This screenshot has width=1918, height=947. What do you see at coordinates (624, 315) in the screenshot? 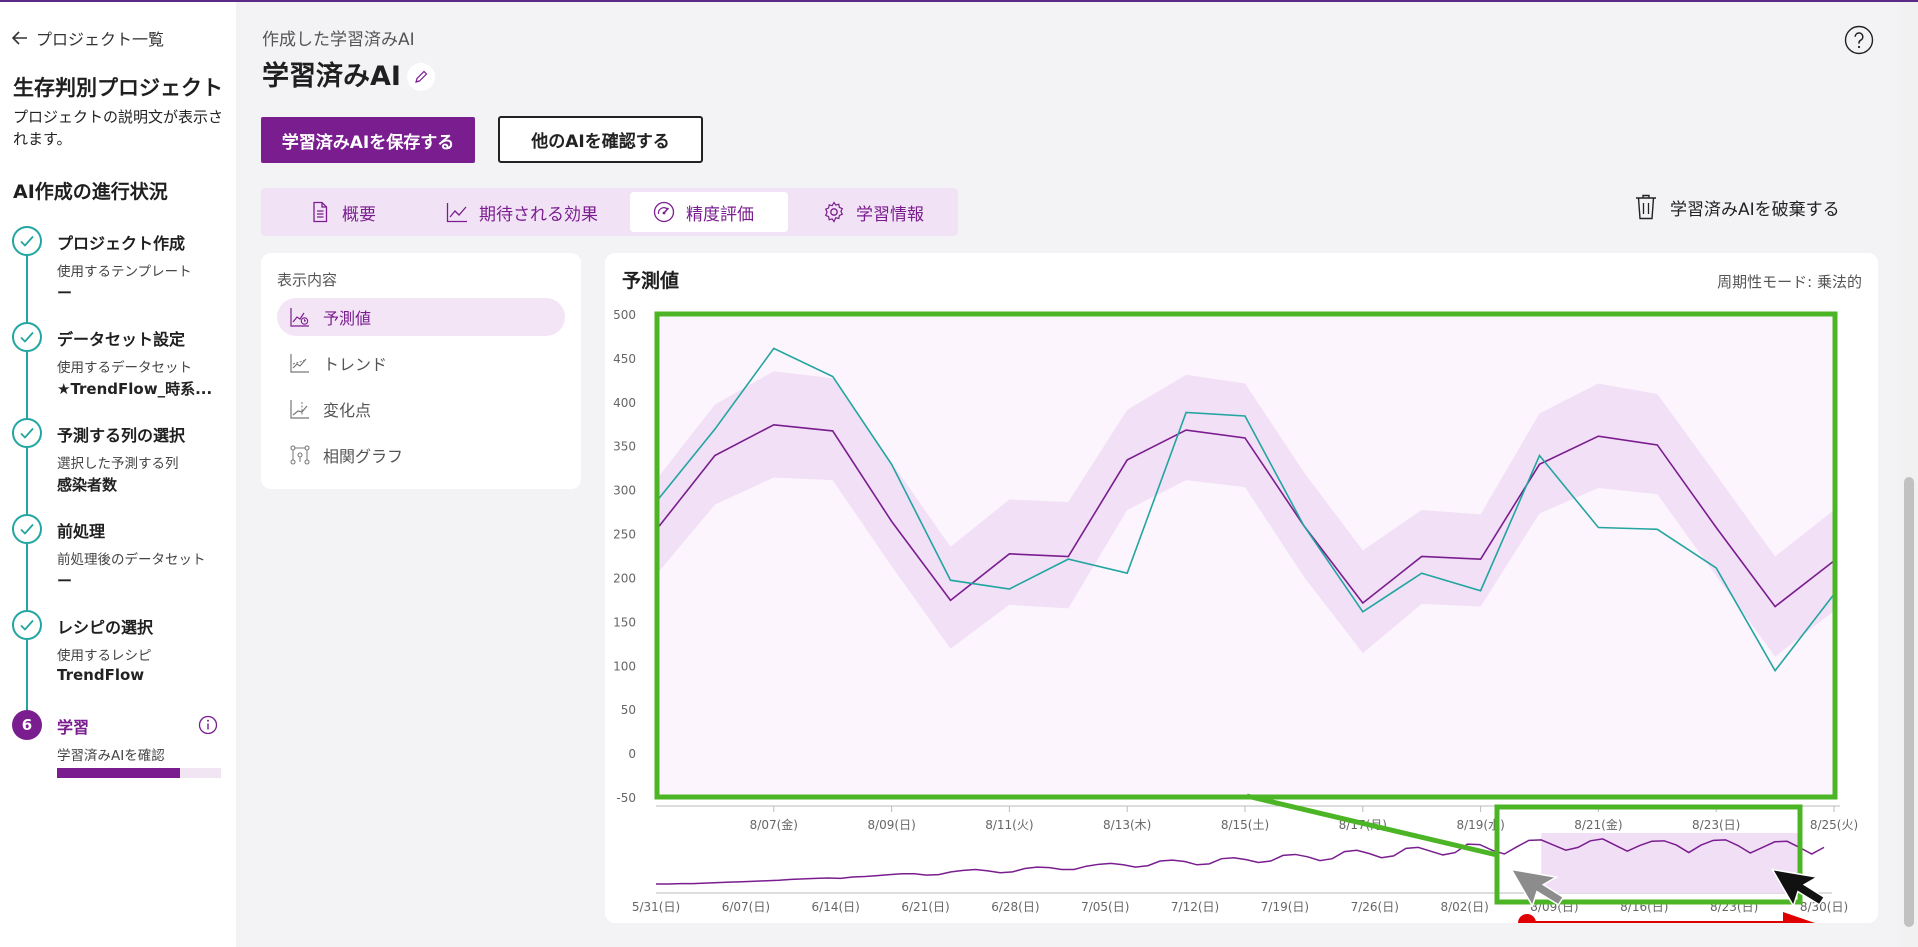
I see `y-tick-label: 500` at bounding box center [624, 315].